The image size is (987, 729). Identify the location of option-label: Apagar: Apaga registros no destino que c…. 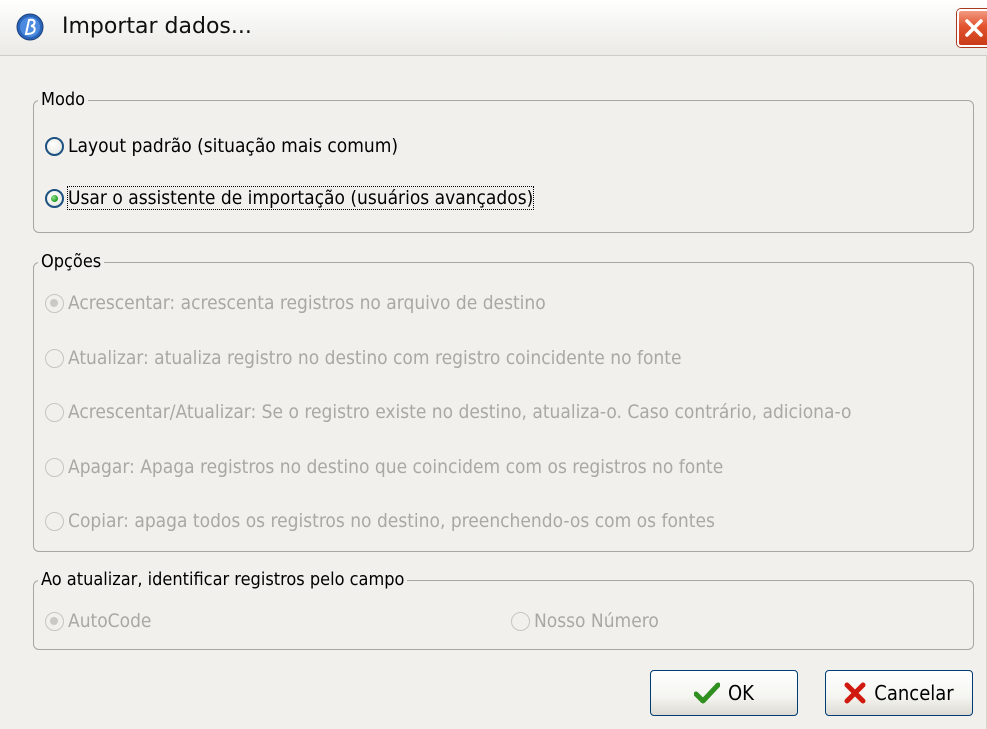
(396, 467).